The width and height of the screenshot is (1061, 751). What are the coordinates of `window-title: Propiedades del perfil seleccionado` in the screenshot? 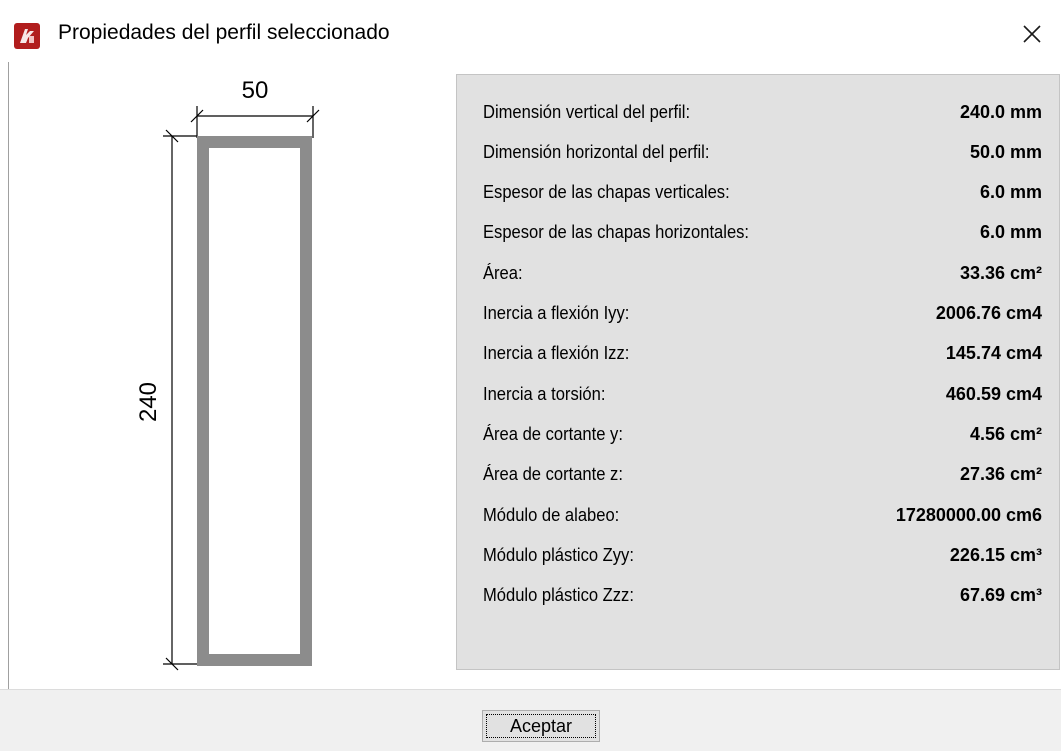 It's located at (224, 32).